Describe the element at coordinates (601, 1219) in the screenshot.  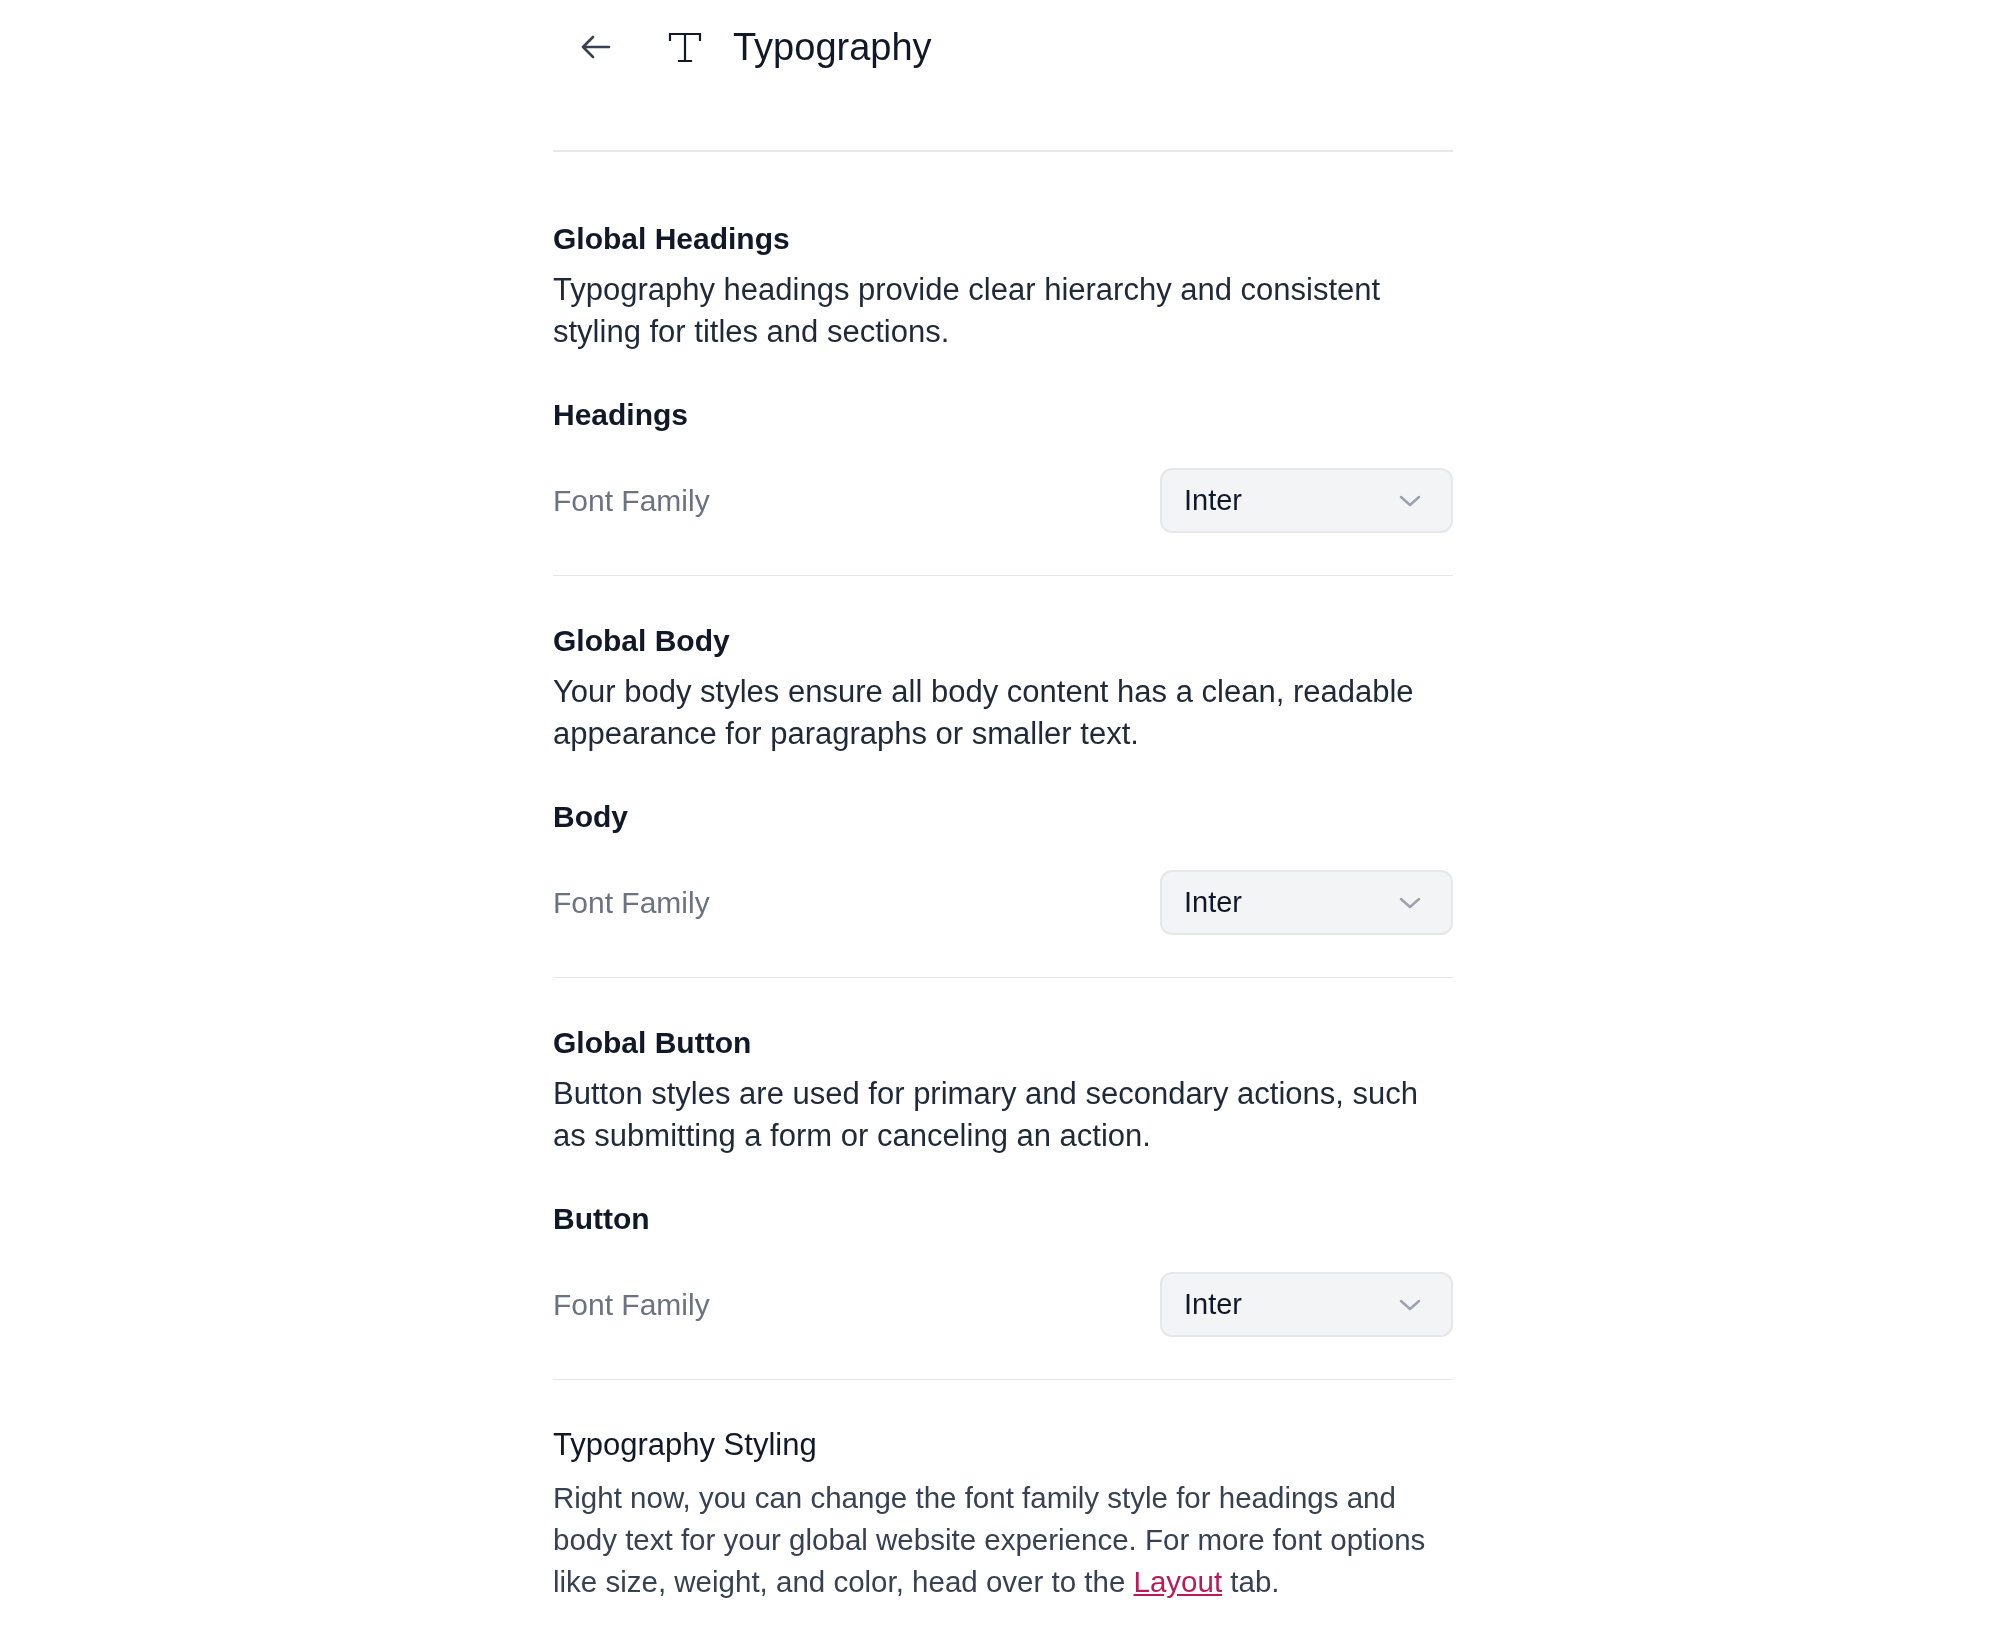
I see `subsection-title: Button` at that location.